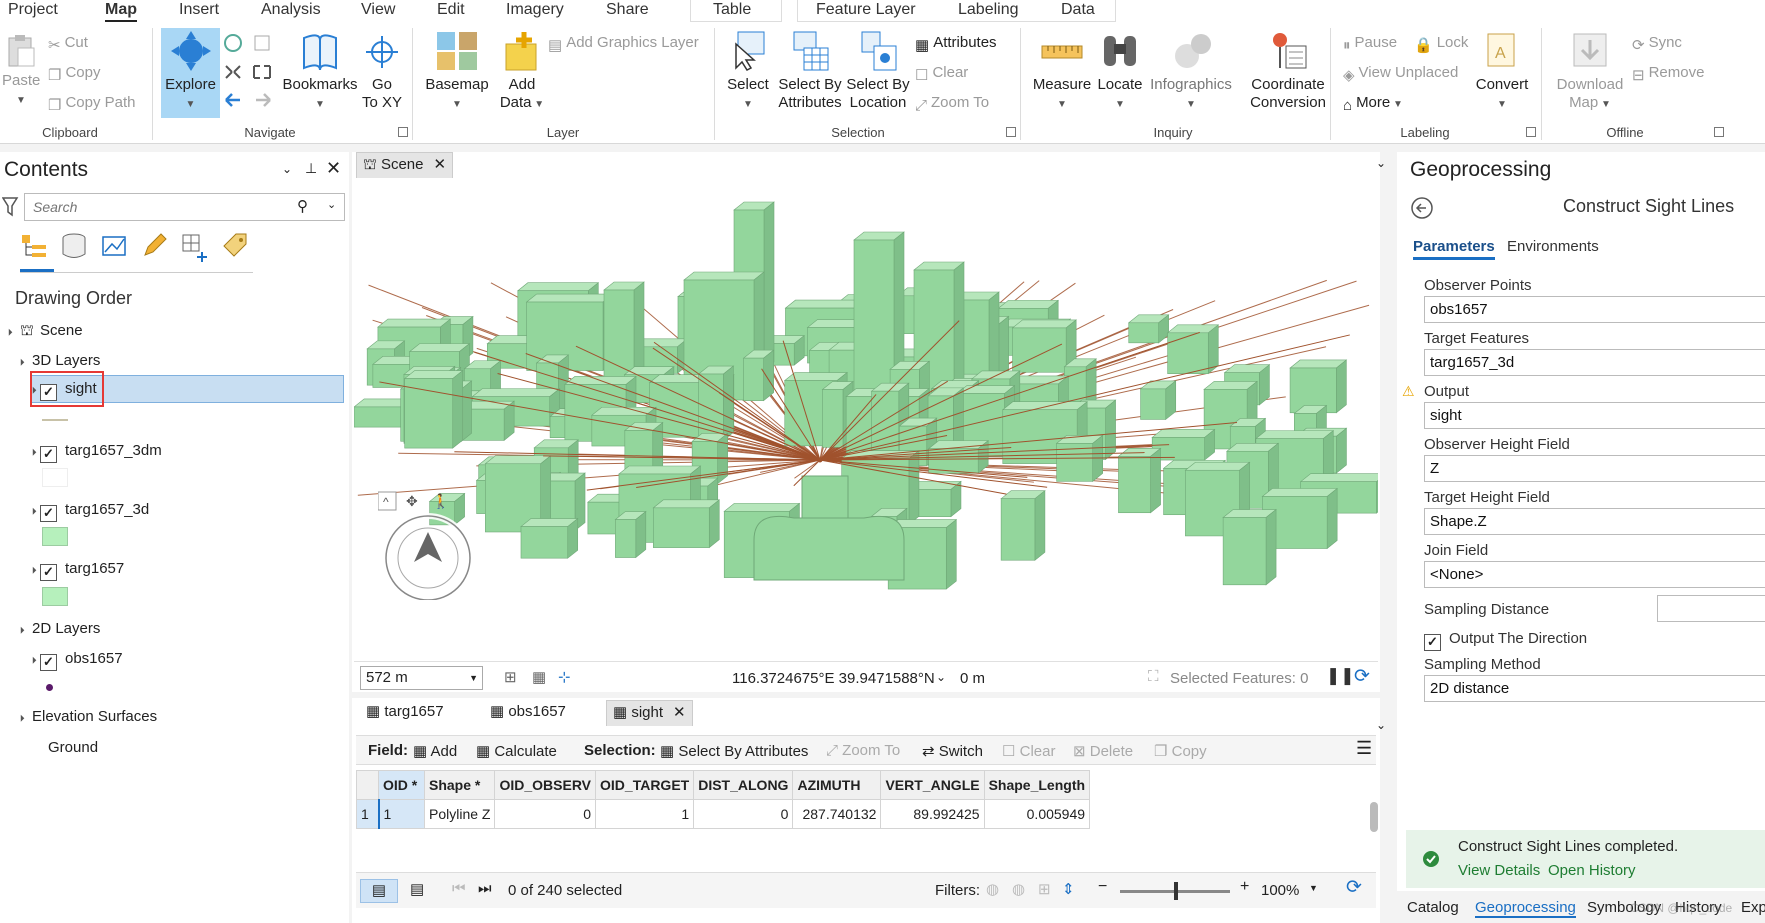 The height and width of the screenshot is (923, 1765). Describe the element at coordinates (564, 677) in the screenshot. I see `snapping-icon: ⊹` at that location.